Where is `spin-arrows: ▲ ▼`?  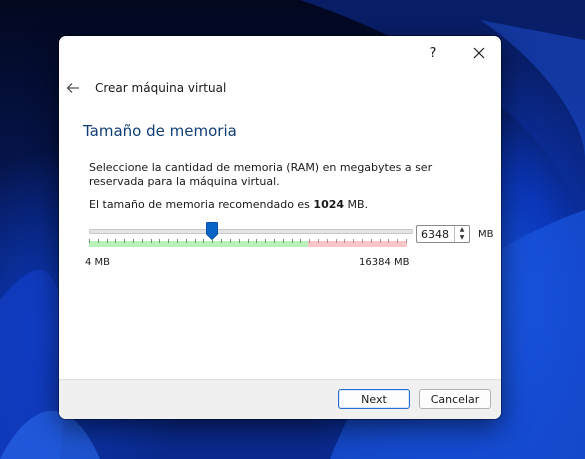
spin-arrows: ▲ ▼ is located at coordinates (461, 234).